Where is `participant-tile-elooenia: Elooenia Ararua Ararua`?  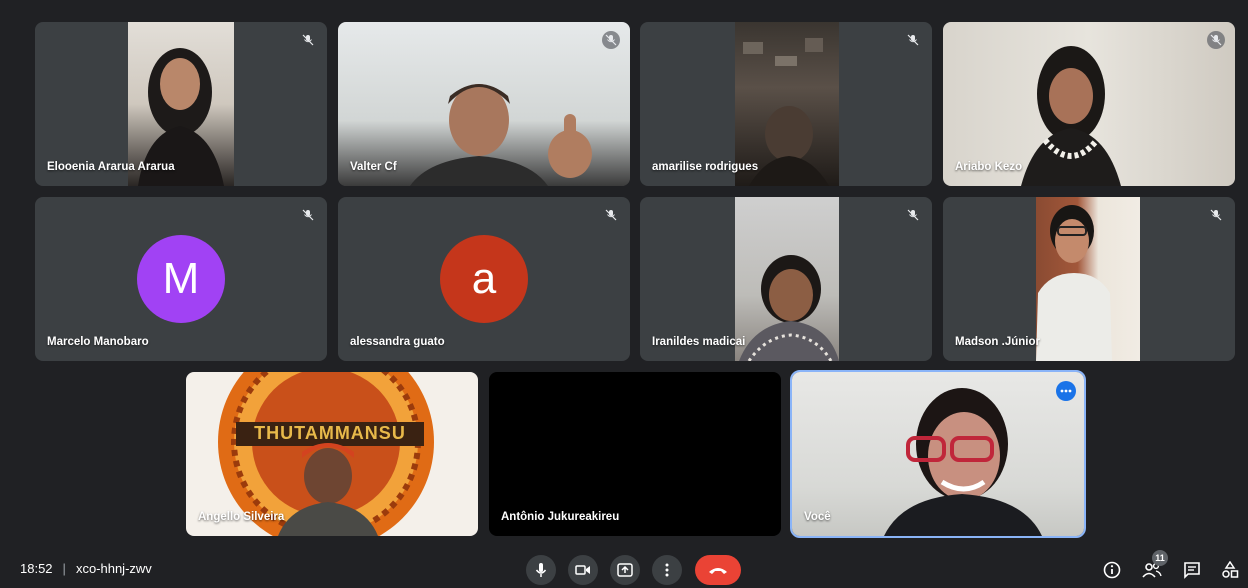
participant-tile-elooenia: Elooenia Ararua Ararua is located at coordinates (181, 104).